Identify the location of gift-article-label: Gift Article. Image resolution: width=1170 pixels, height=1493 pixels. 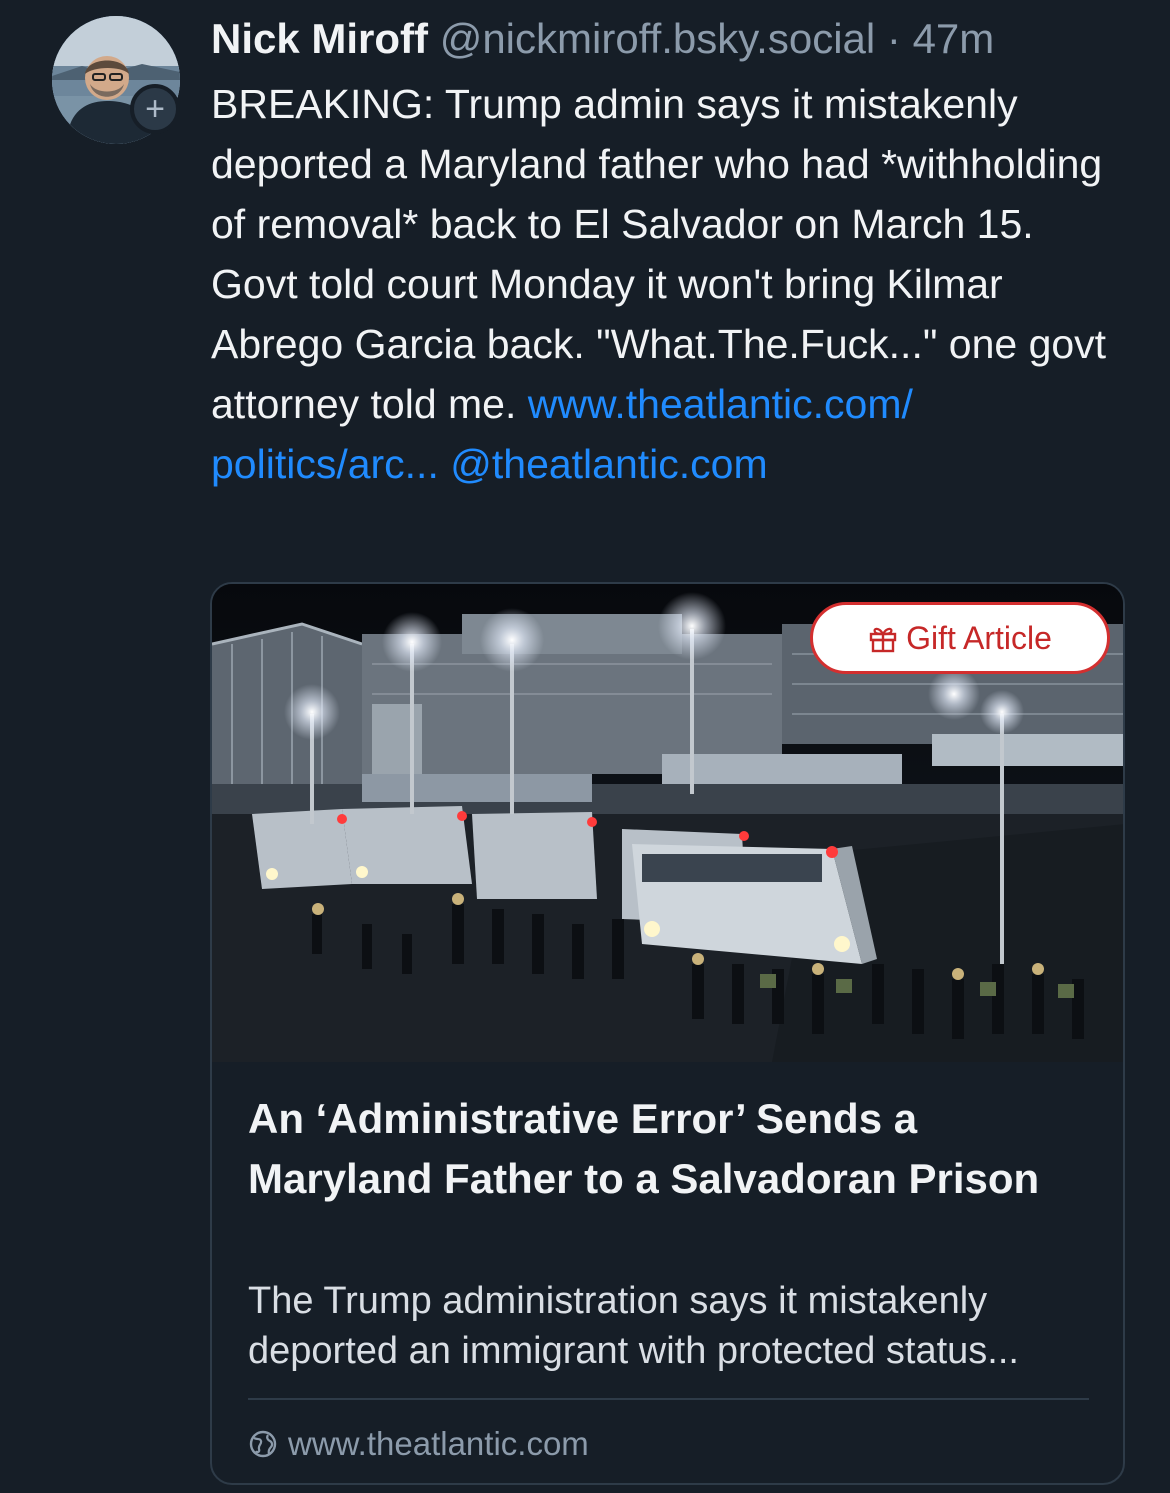
(979, 637).